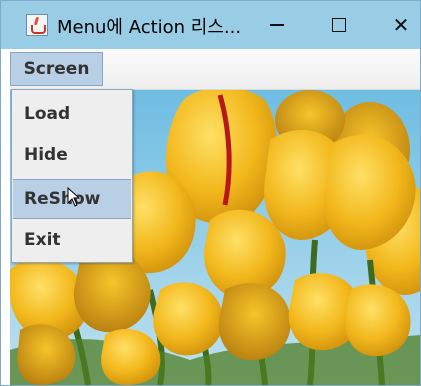 This screenshot has height=386, width=421. What do you see at coordinates (72, 114) in the screenshot?
I see `menu-item-load: Load` at bounding box center [72, 114].